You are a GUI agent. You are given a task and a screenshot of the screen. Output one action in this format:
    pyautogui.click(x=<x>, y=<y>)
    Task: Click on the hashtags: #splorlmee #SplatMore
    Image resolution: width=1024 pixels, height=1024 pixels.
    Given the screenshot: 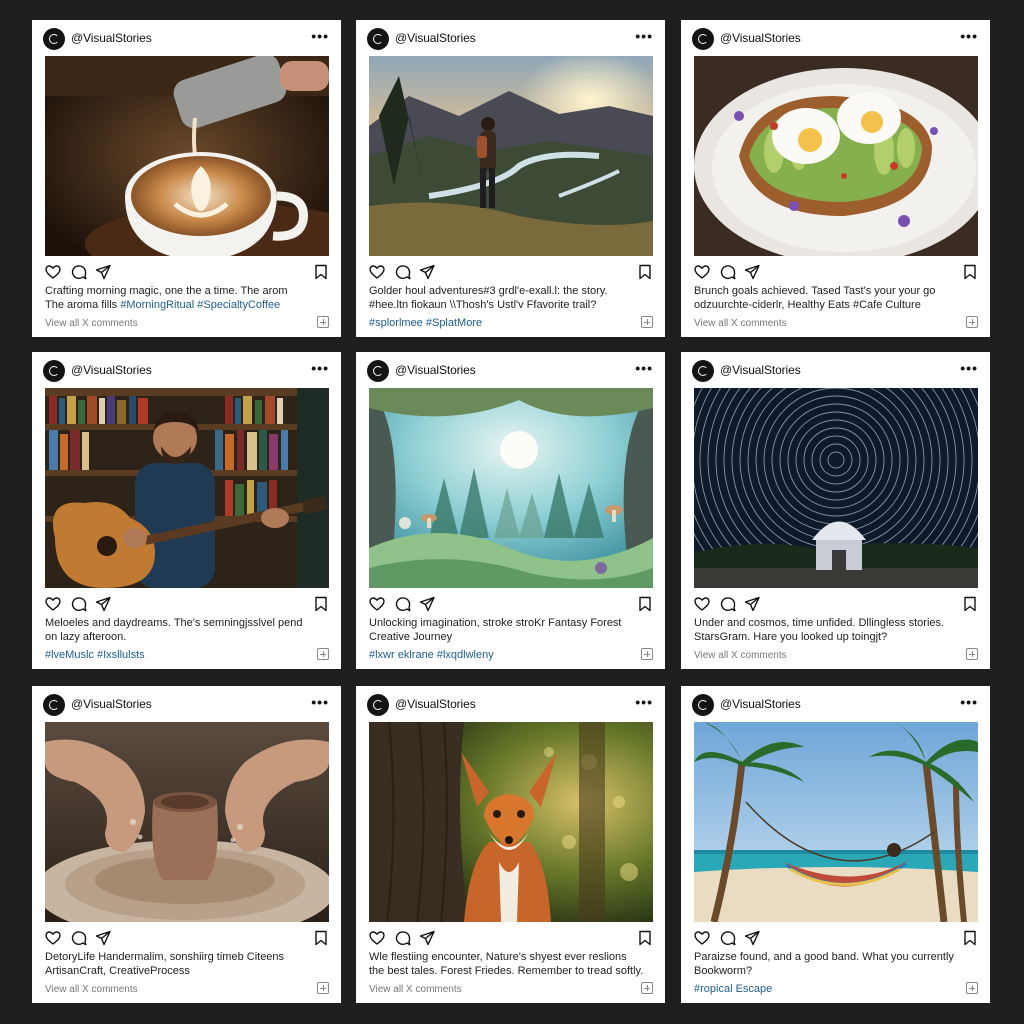 What is the action you would take?
    pyautogui.click(x=425, y=323)
    